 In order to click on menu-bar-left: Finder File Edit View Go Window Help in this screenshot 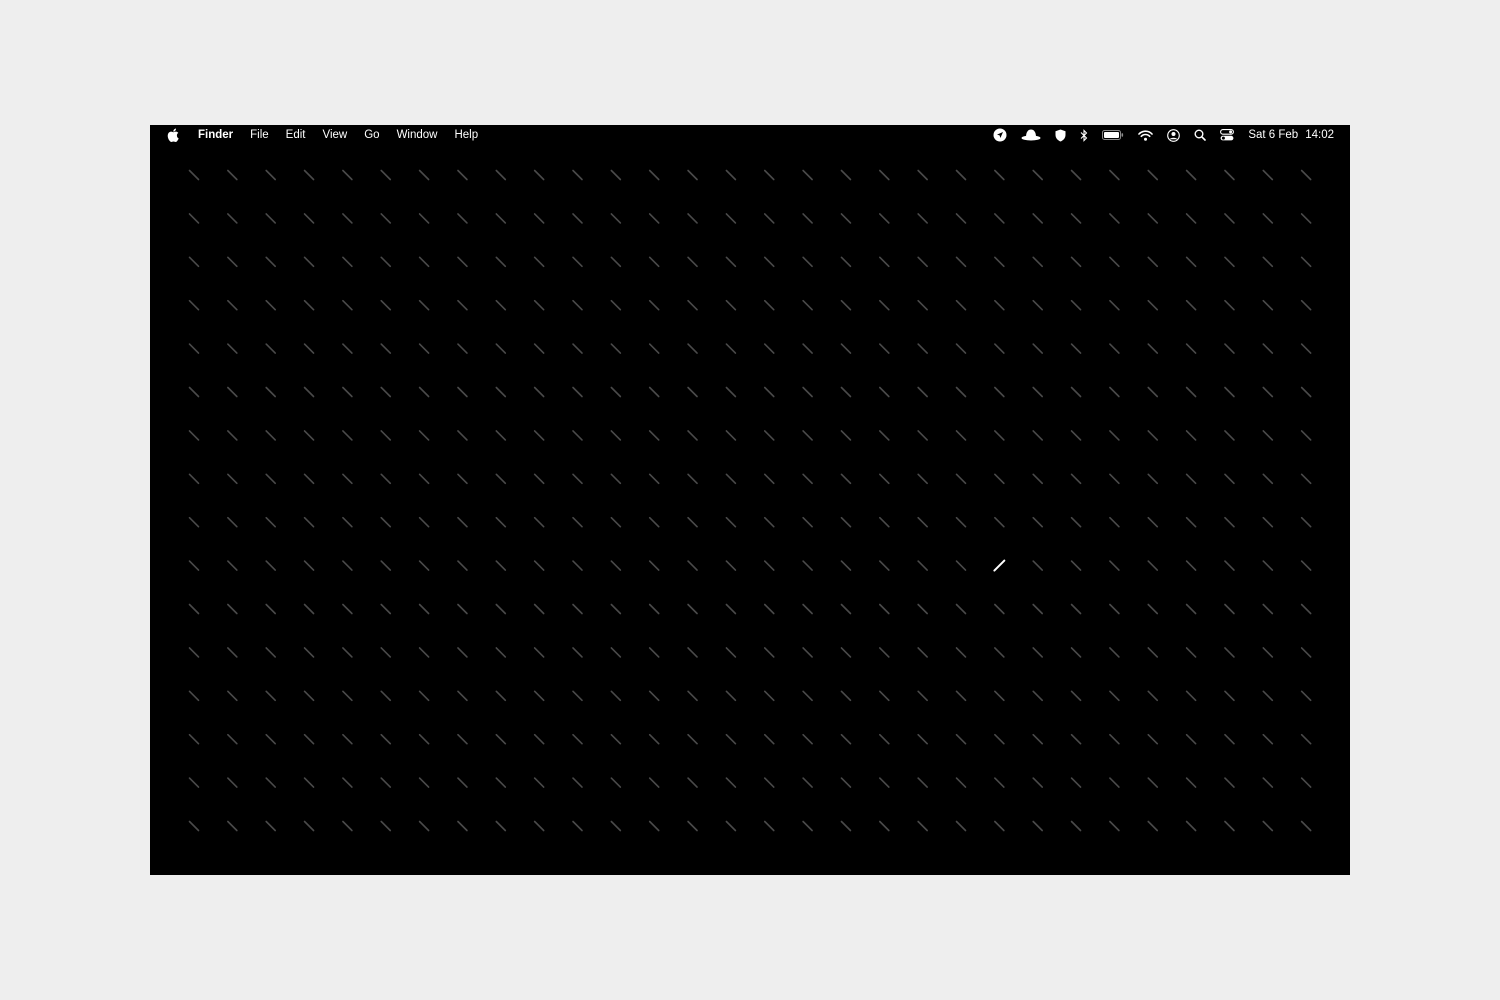, I will do `click(330, 135)`.